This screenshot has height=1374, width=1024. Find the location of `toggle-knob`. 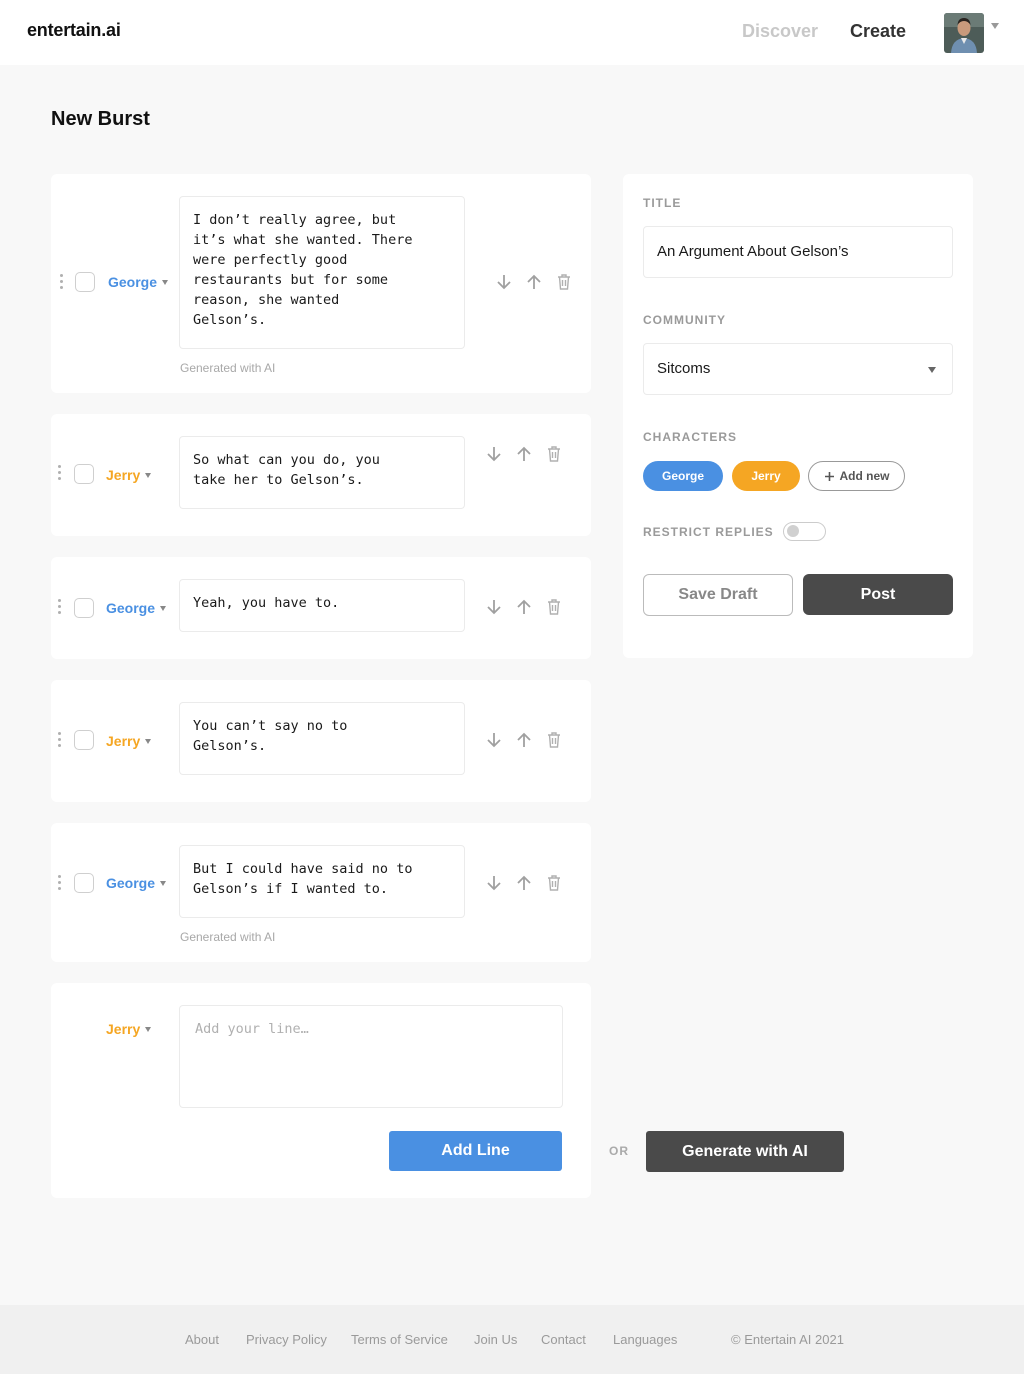

toggle-knob is located at coordinates (793, 531).